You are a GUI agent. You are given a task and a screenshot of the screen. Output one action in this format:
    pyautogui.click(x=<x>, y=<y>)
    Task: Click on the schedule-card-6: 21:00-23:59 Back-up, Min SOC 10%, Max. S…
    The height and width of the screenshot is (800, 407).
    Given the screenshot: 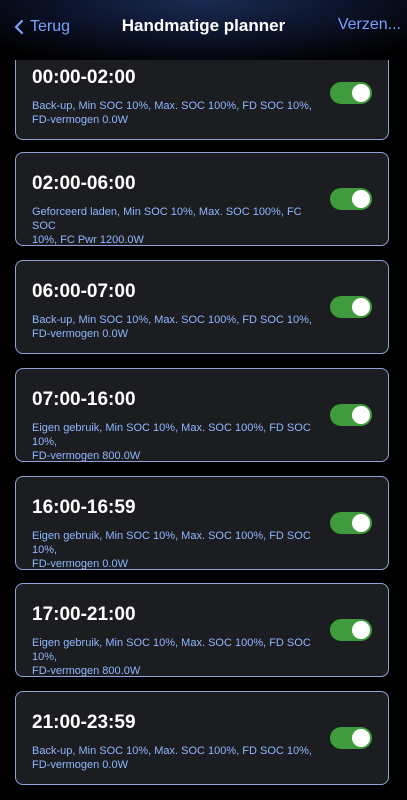 What is the action you would take?
    pyautogui.click(x=202, y=738)
    